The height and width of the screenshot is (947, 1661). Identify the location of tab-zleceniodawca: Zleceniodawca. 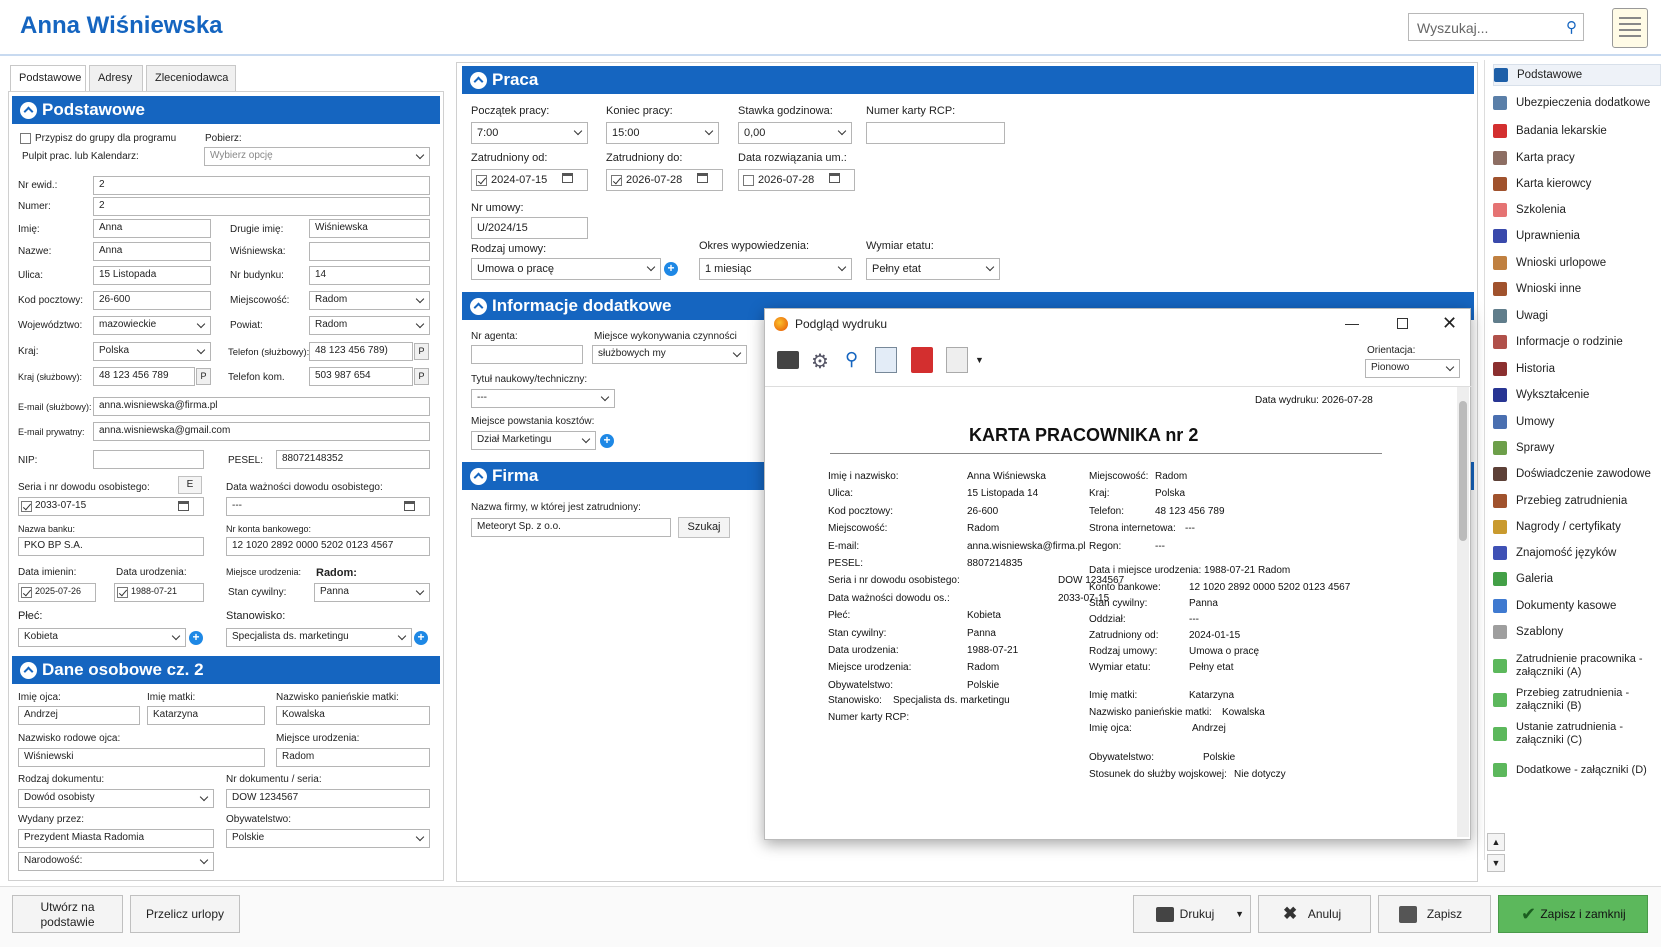
(191, 78).